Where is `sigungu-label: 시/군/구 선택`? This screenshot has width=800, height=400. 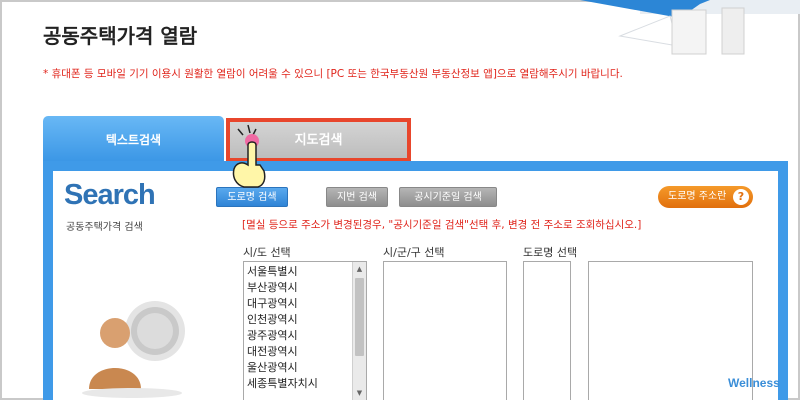
sigungu-label: 시/군/구 선택 is located at coordinates (414, 252).